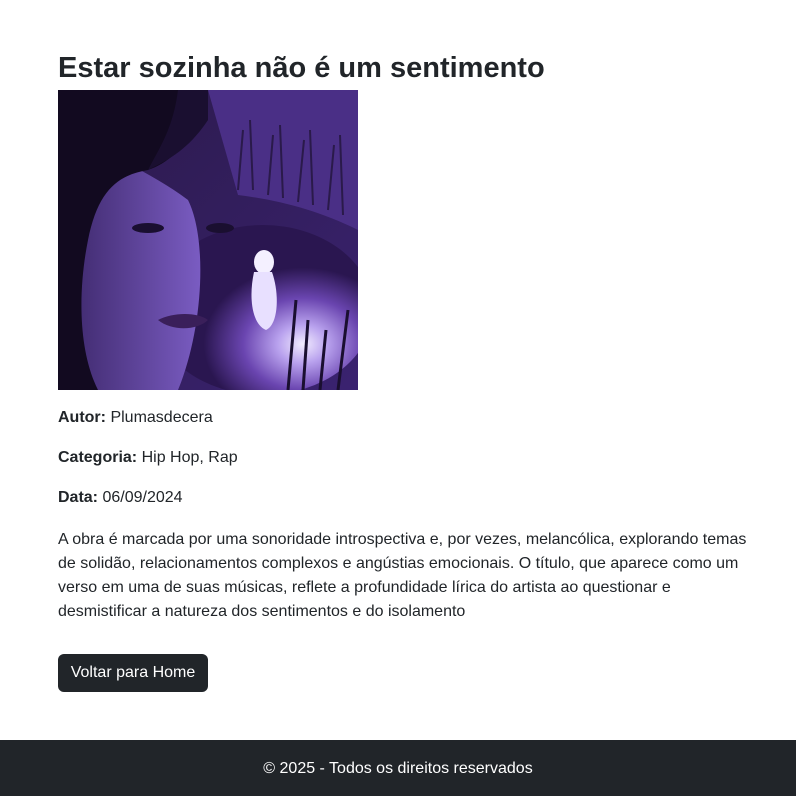 This screenshot has height=796, width=796. Describe the element at coordinates (301, 68) in the screenshot. I see `page-title: Estar sozinha não é um sentimento` at that location.